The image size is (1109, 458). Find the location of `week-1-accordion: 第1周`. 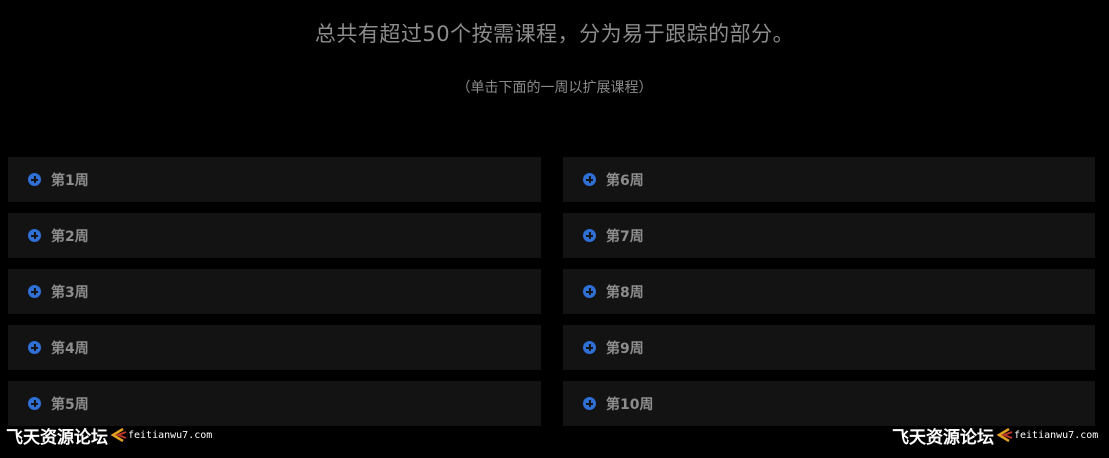

week-1-accordion: 第1周 is located at coordinates (274, 179).